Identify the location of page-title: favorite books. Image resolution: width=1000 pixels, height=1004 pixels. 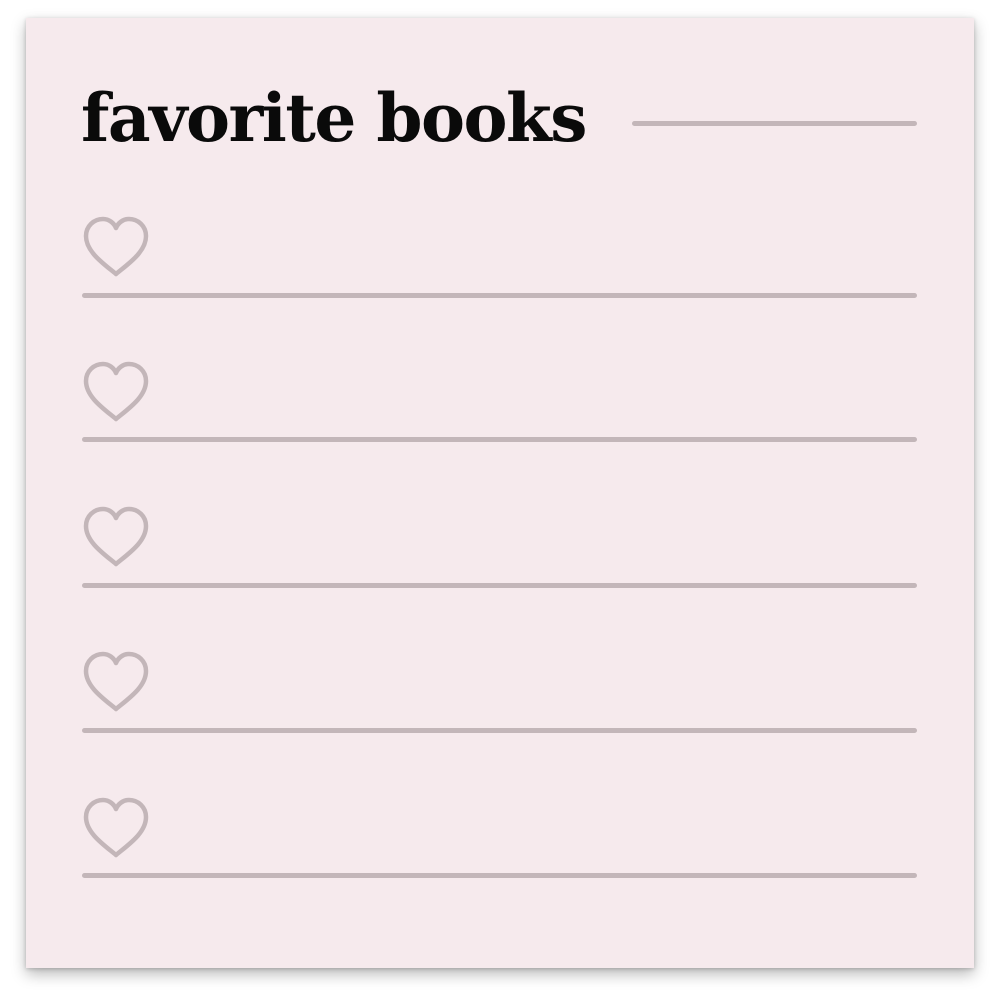
(334, 118).